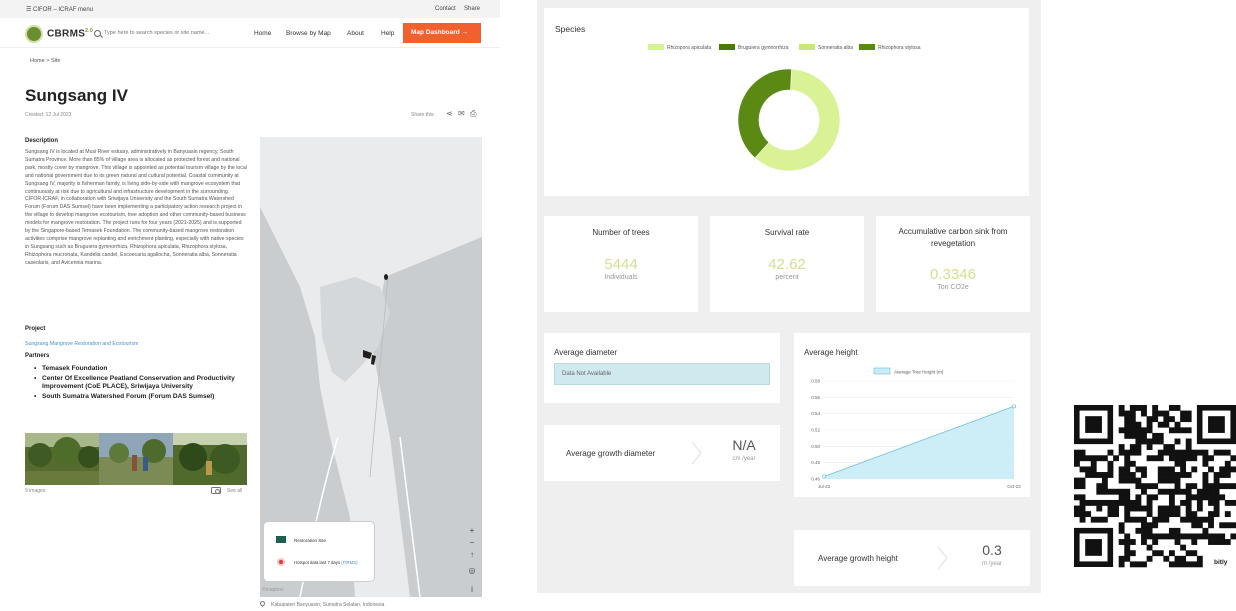  What do you see at coordinates (472, 571) in the screenshot?
I see `locate-button: ◎` at bounding box center [472, 571].